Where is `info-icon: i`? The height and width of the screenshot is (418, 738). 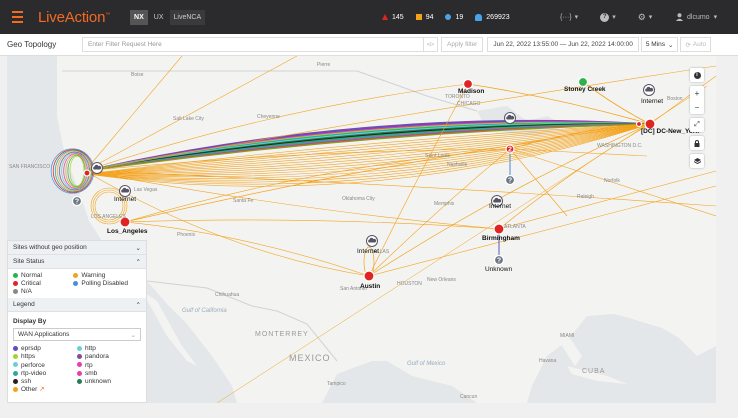
info-icon: i is located at coordinates (697, 75).